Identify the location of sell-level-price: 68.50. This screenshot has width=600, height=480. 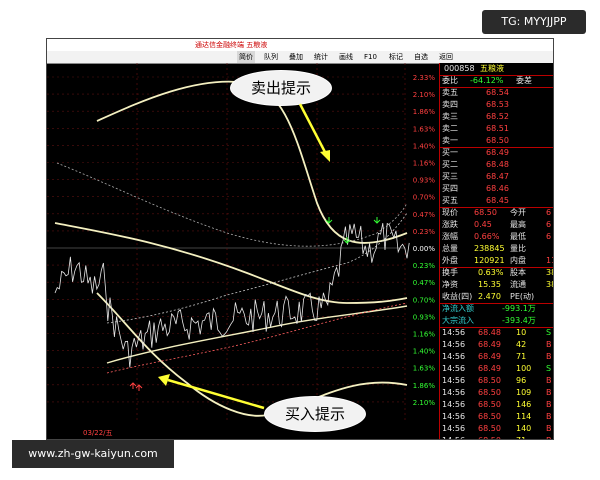
(497, 140).